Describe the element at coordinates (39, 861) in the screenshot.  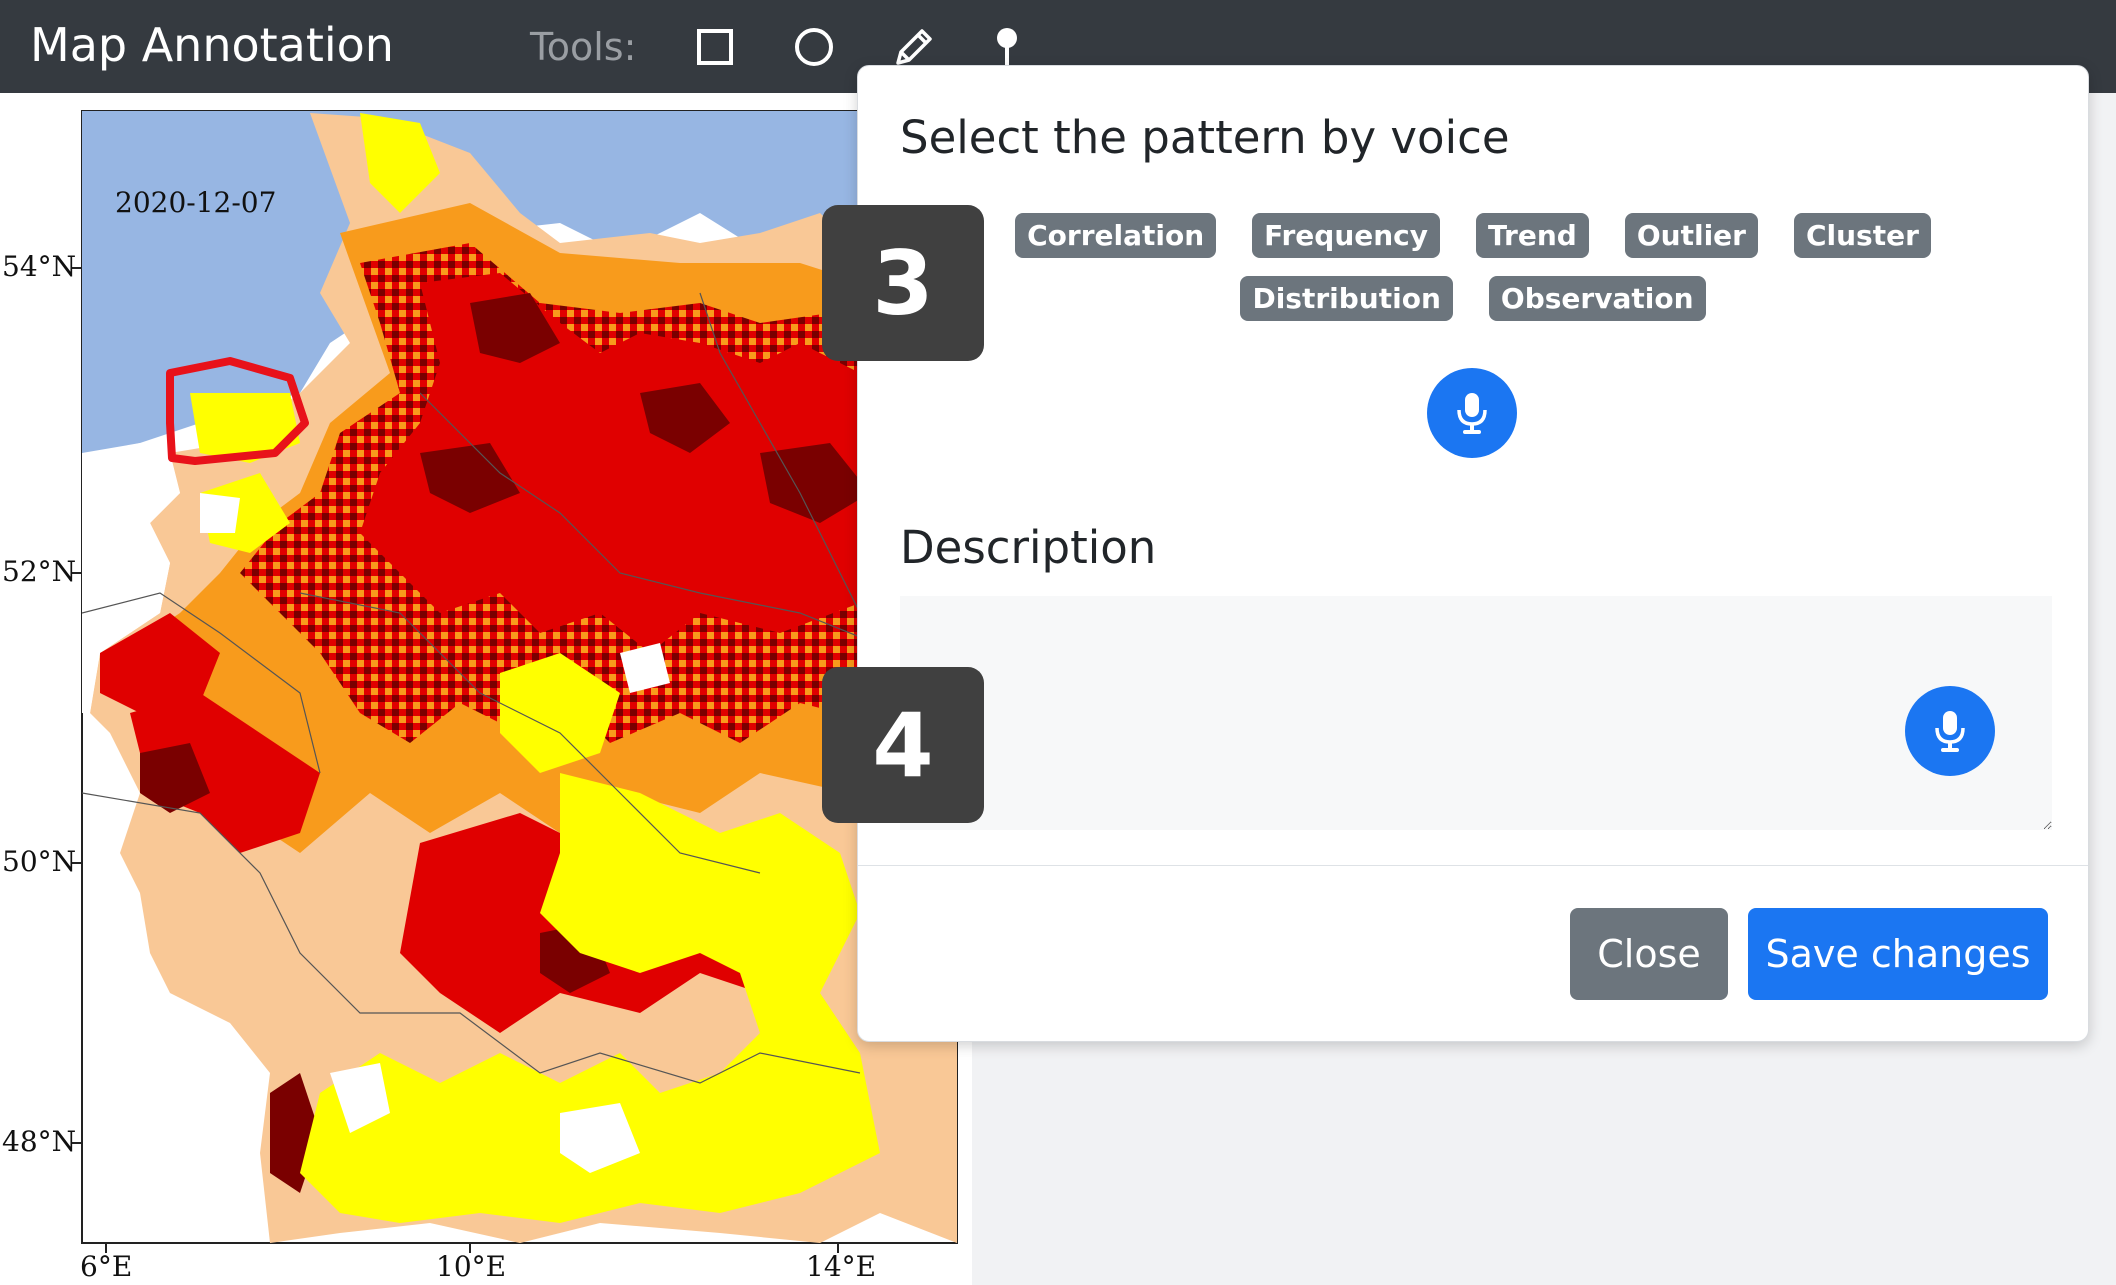
I see `lat-label: 50°N` at that location.